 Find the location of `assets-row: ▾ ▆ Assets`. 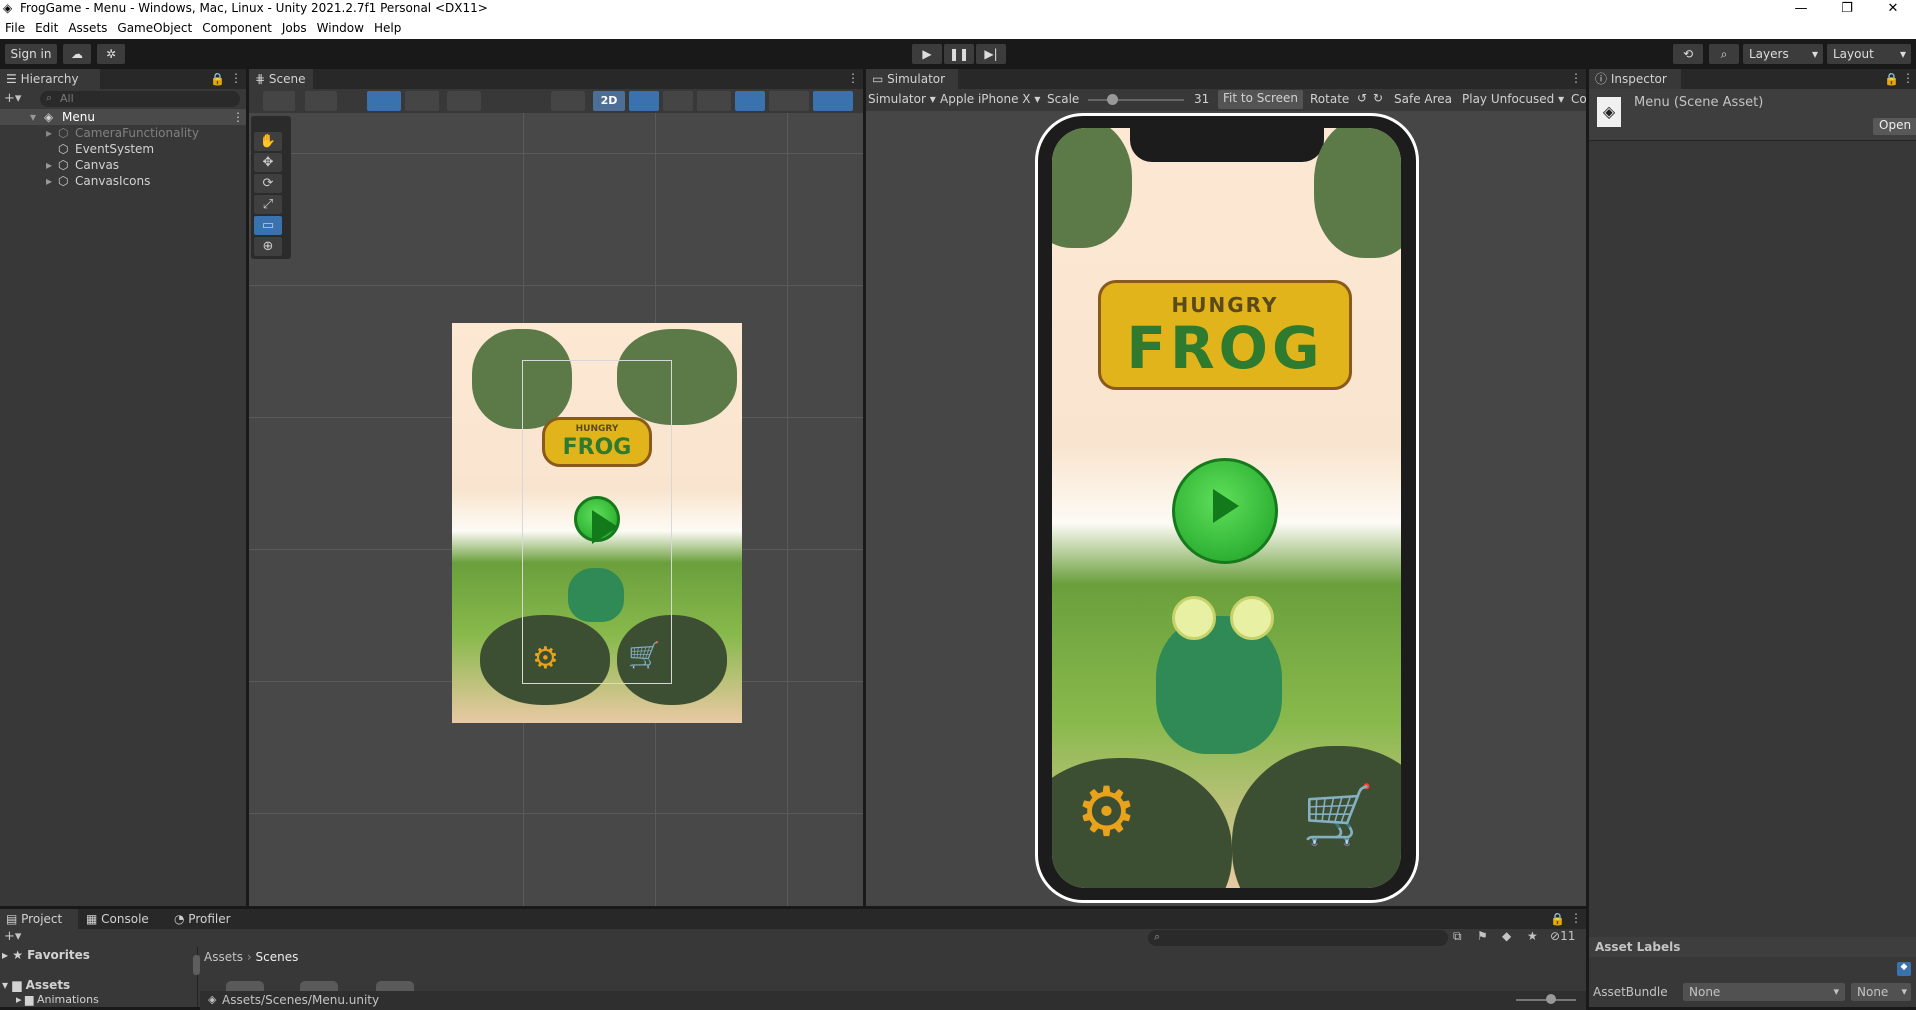

assets-row: ▾ ▆ Assets is located at coordinates (36, 985).